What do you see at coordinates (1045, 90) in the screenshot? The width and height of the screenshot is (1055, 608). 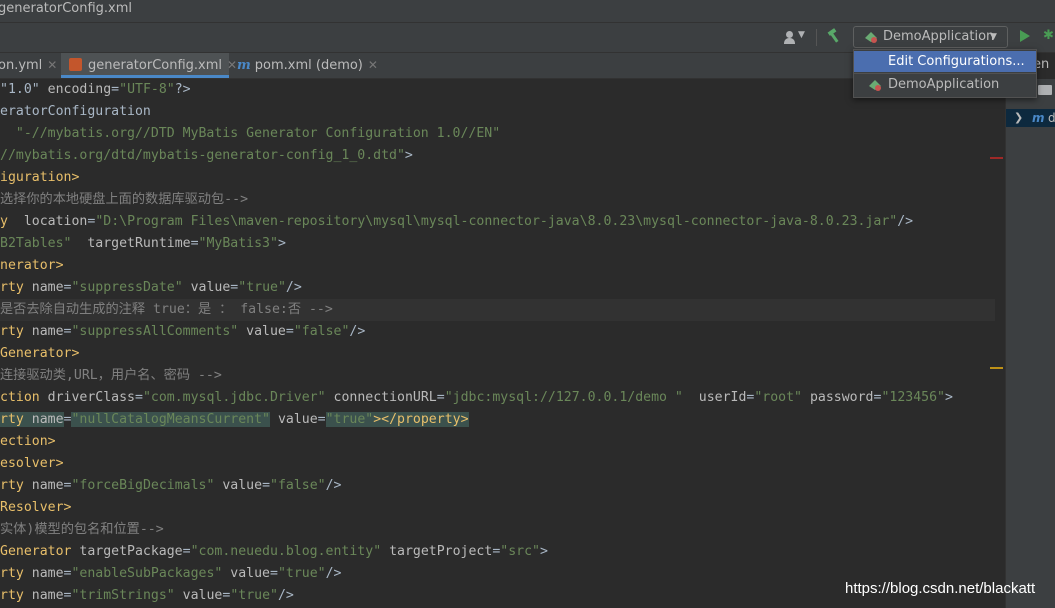 I see `folder-icon` at bounding box center [1045, 90].